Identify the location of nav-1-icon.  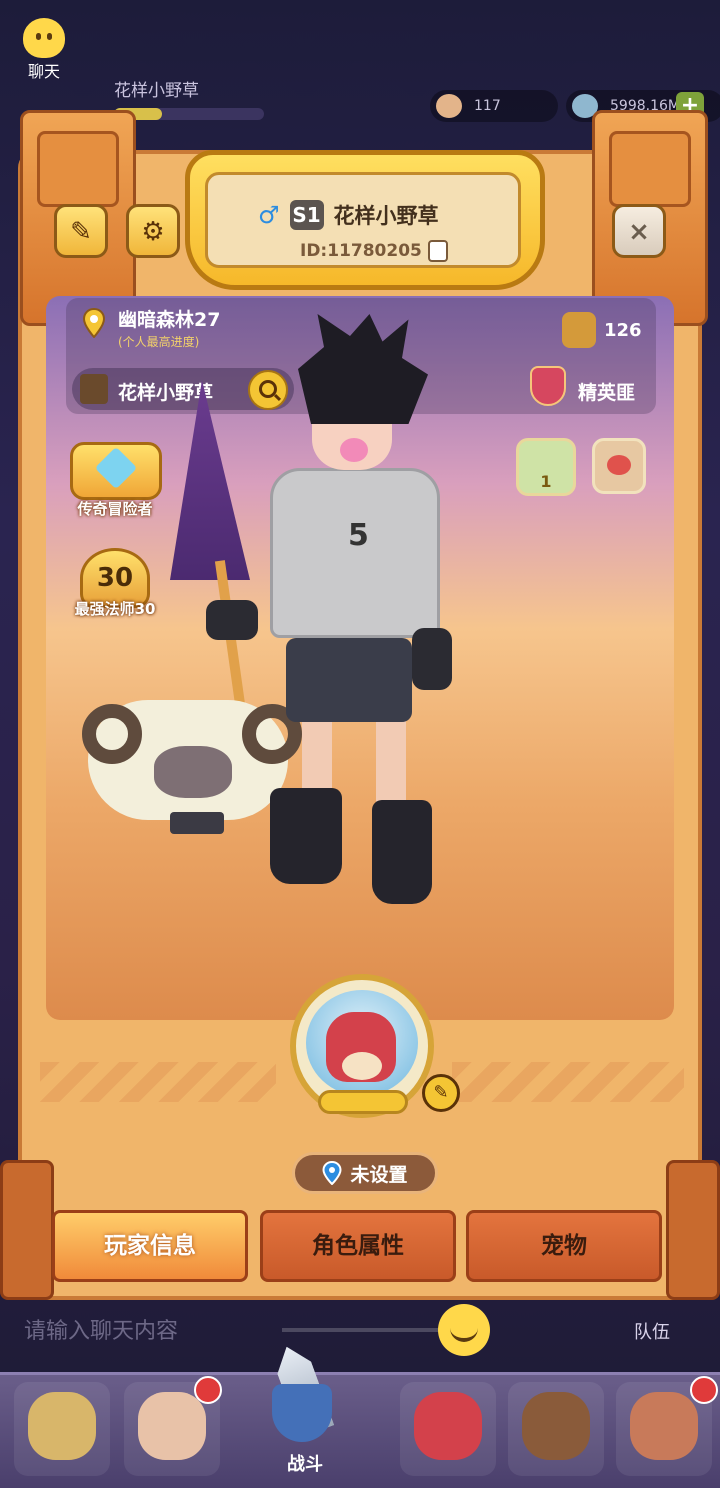
(62, 1426).